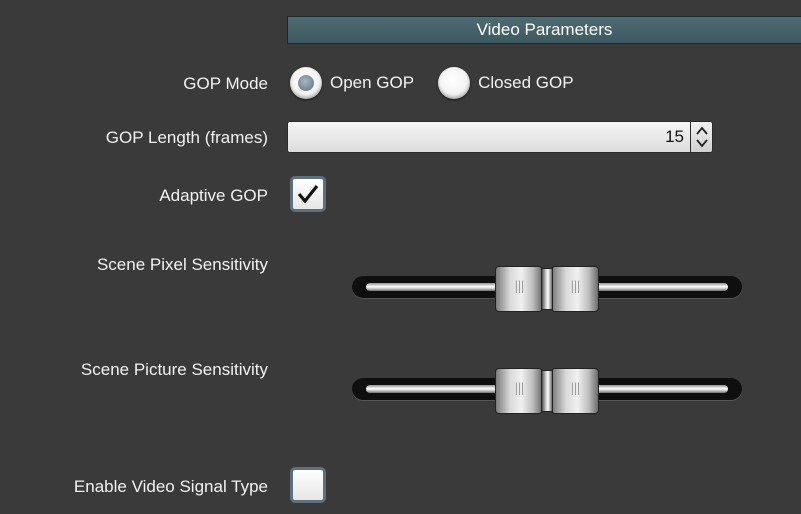 This screenshot has width=801, height=514. What do you see at coordinates (213, 195) in the screenshot?
I see `adaptive-gop-label: Adaptive GOP` at bounding box center [213, 195].